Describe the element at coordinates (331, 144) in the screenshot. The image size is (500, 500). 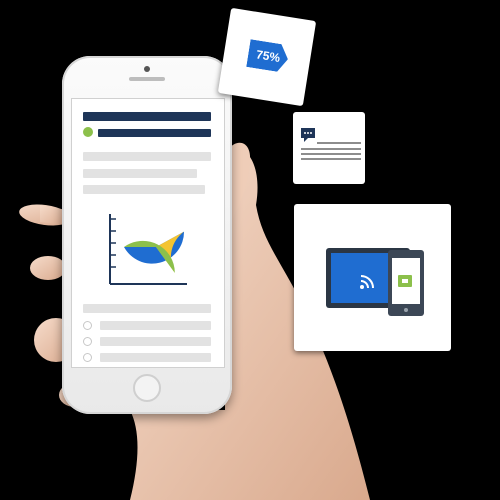
I see `document-illustration` at that location.